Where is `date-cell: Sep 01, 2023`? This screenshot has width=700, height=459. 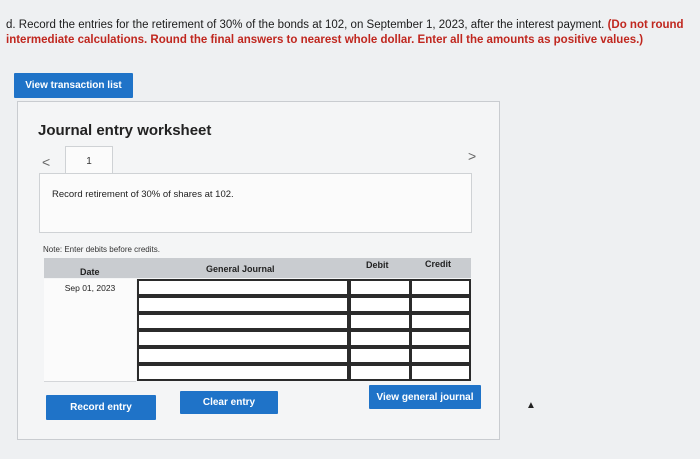
date-cell: Sep 01, 2023 is located at coordinates (90, 288).